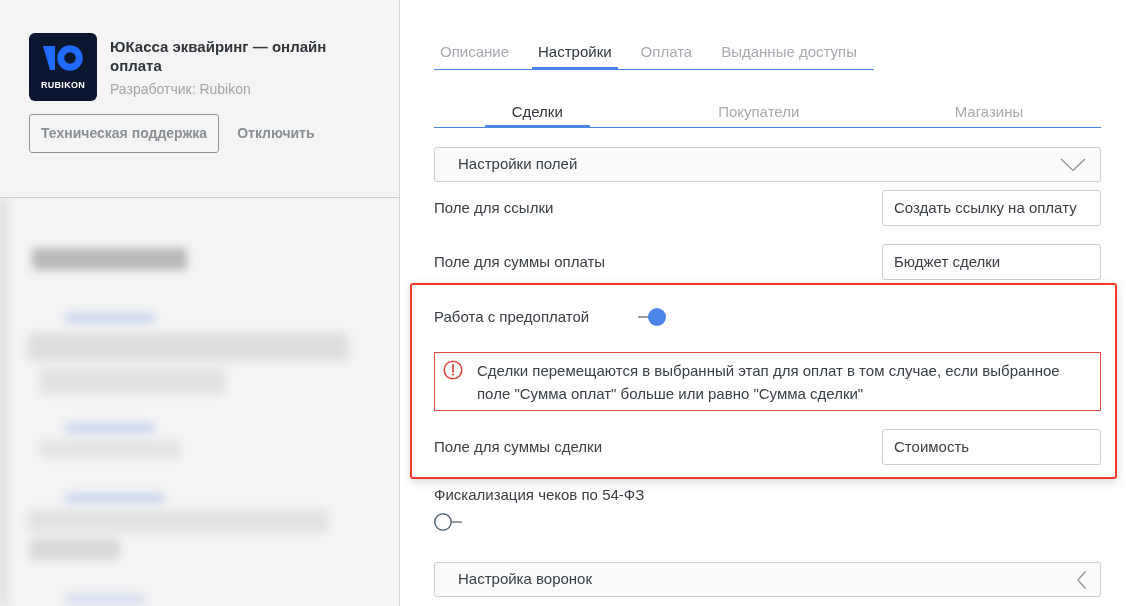  Describe the element at coordinates (767, 164) in the screenshot. I see `accordion-header: Настройки полей` at that location.